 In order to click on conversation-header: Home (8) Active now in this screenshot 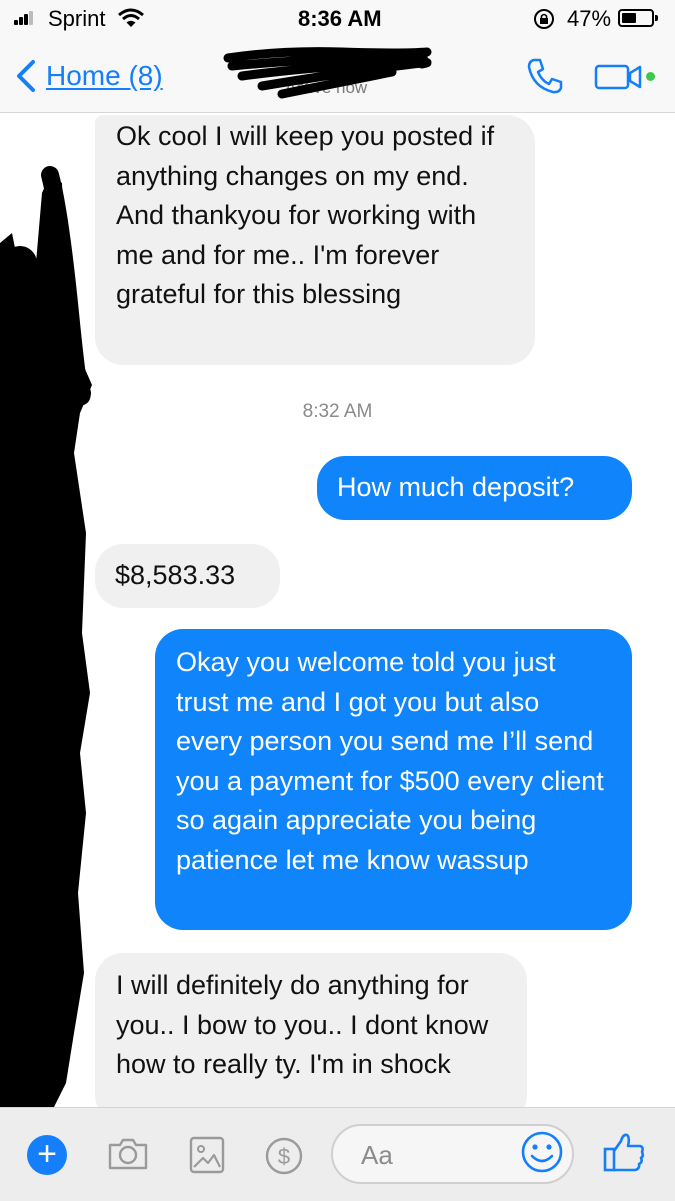, I will do `click(337, 75)`.